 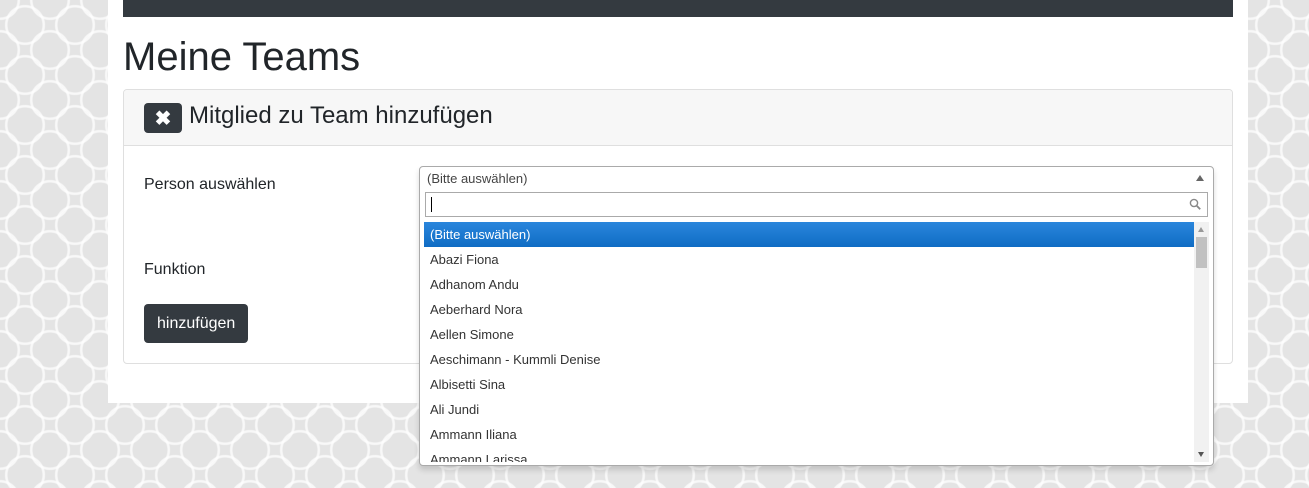 What do you see at coordinates (1201, 229) in the screenshot?
I see `scroll-up-icon` at bounding box center [1201, 229].